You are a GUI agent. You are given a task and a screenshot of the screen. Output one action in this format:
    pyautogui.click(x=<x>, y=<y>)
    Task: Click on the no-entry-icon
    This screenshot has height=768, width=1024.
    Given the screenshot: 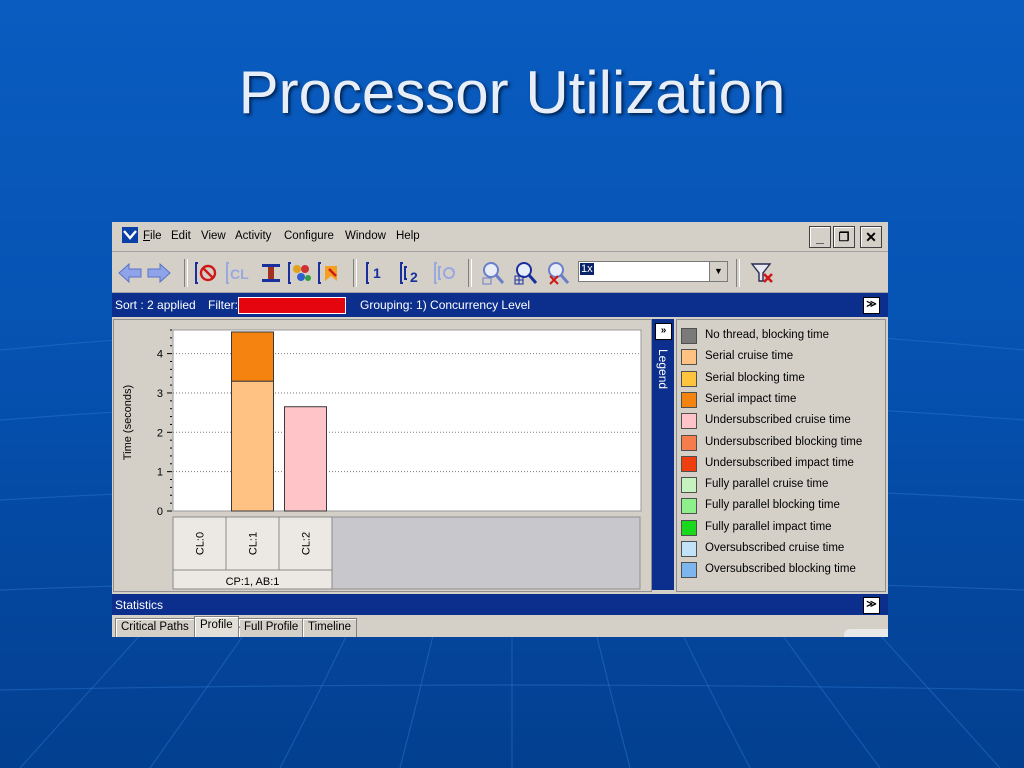 What is the action you would take?
    pyautogui.click(x=207, y=273)
    